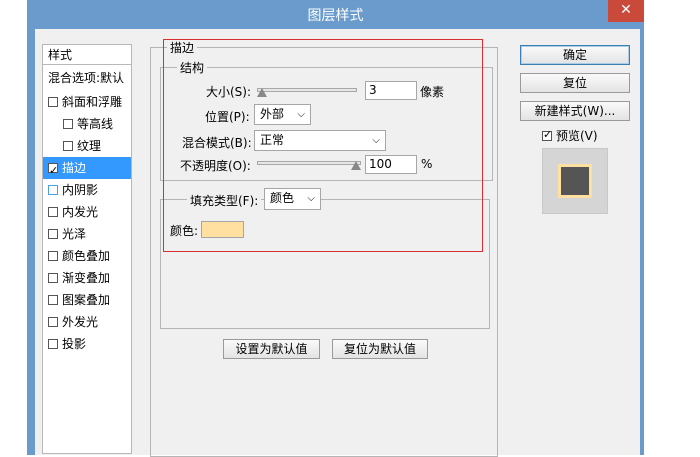  I want to click on sidebar-item-inner-glow: 内发光, so click(87, 212).